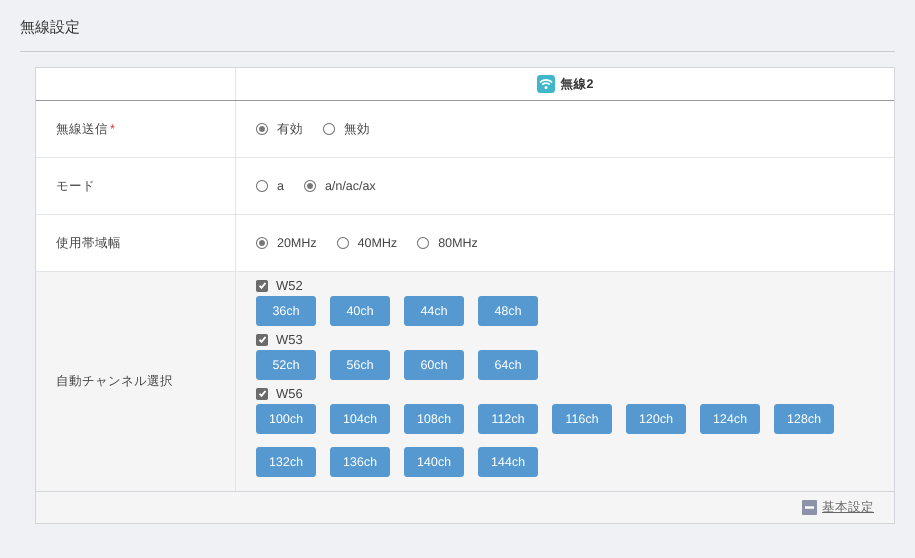 Image resolution: width=915 pixels, height=558 pixels. What do you see at coordinates (434, 419) in the screenshot?
I see `channel-button: 108ch` at bounding box center [434, 419].